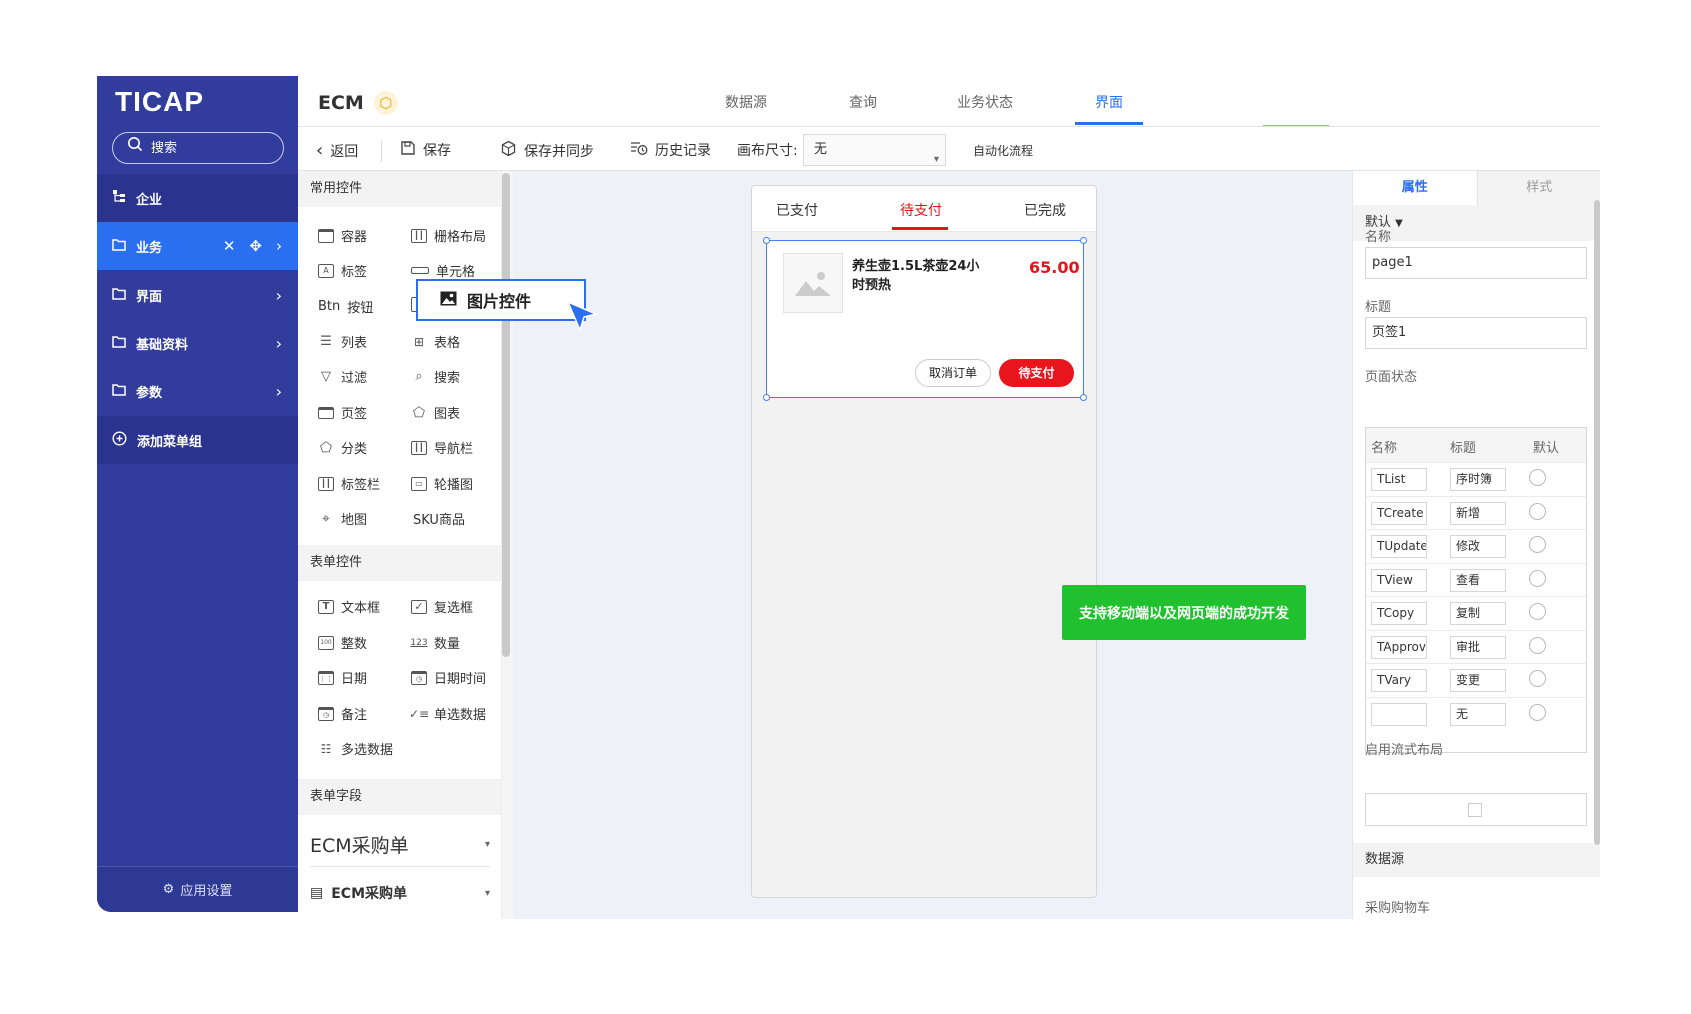 This screenshot has width=1691, height=1014. What do you see at coordinates (135, 148) in the screenshot?
I see `search-icon` at bounding box center [135, 148].